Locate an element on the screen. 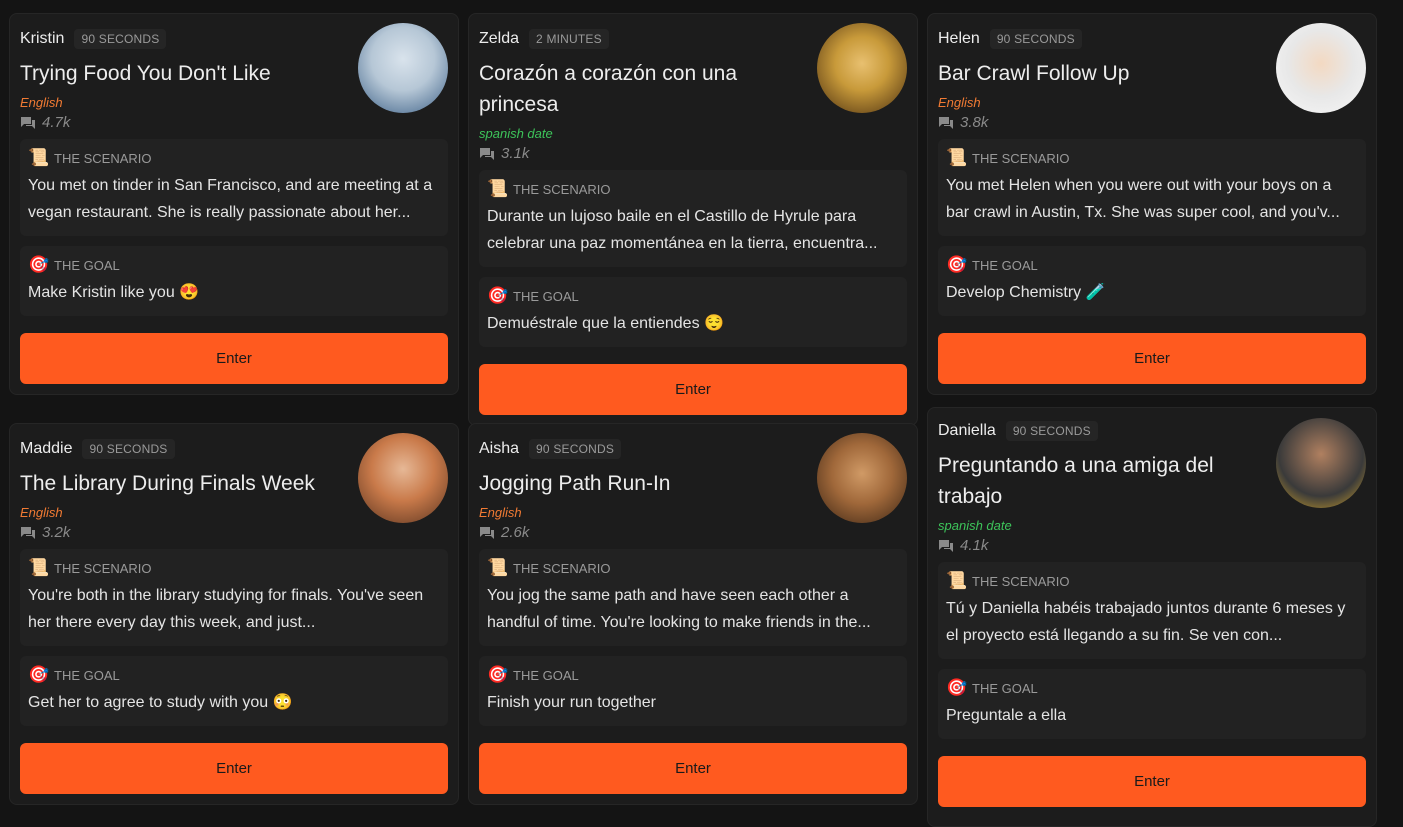 Image resolution: width=1403 pixels, height=827 pixels. goal-box: 🎯 THE GOAL Demuéstrale que la entiendes 😌 is located at coordinates (693, 312).